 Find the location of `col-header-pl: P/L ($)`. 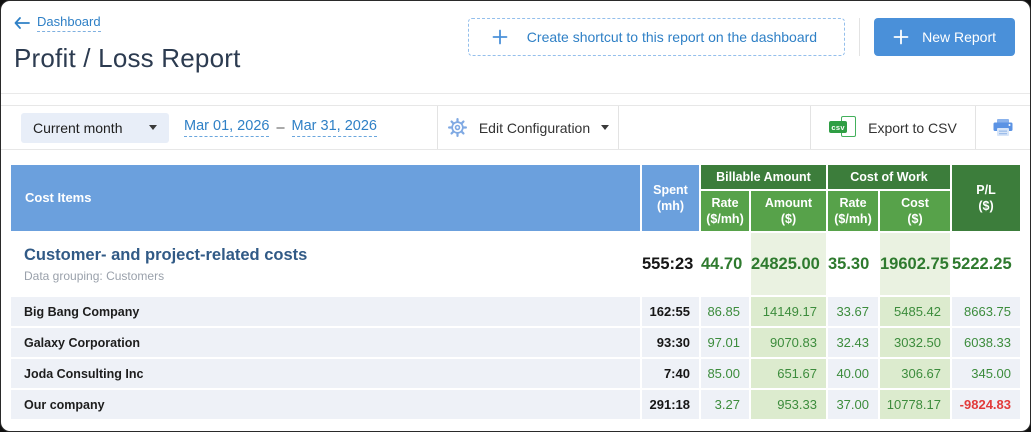

col-header-pl: P/L ($) is located at coordinates (986, 198).